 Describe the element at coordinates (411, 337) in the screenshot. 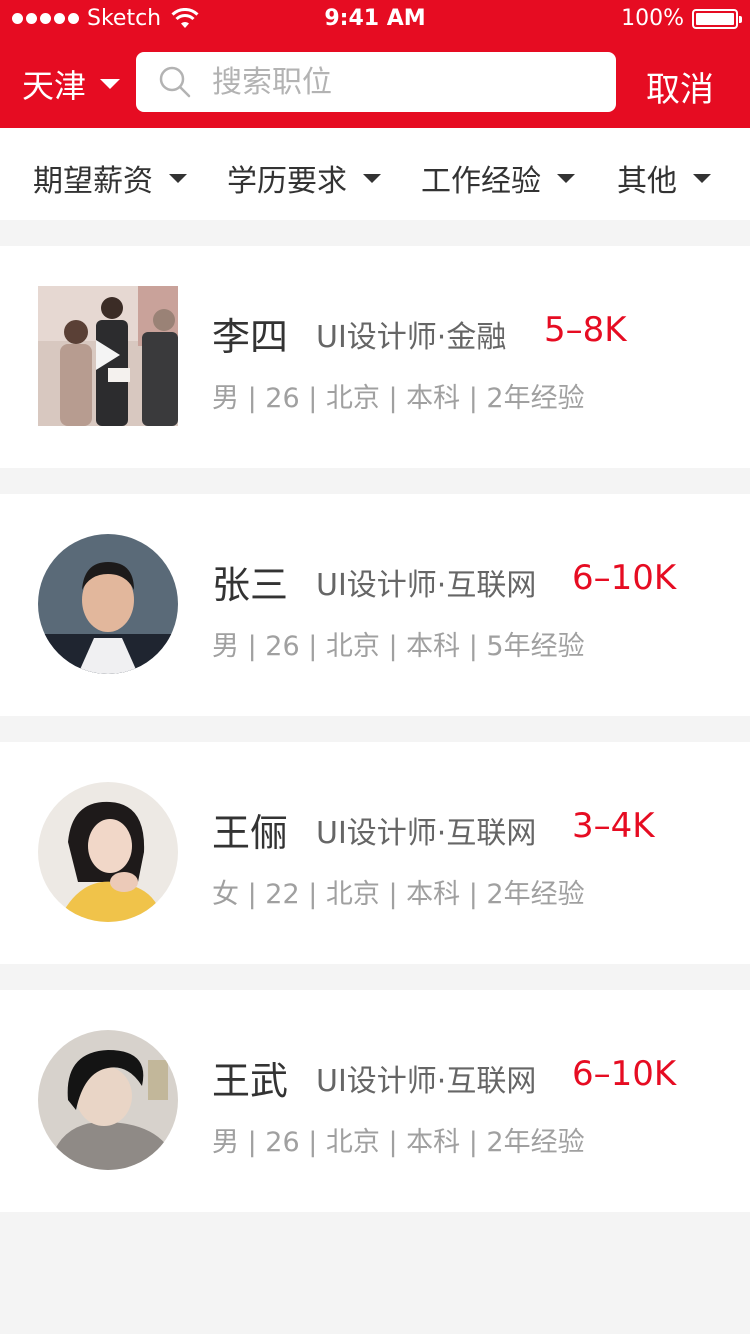

I see `candidate-role: UI设计师·金融` at that location.